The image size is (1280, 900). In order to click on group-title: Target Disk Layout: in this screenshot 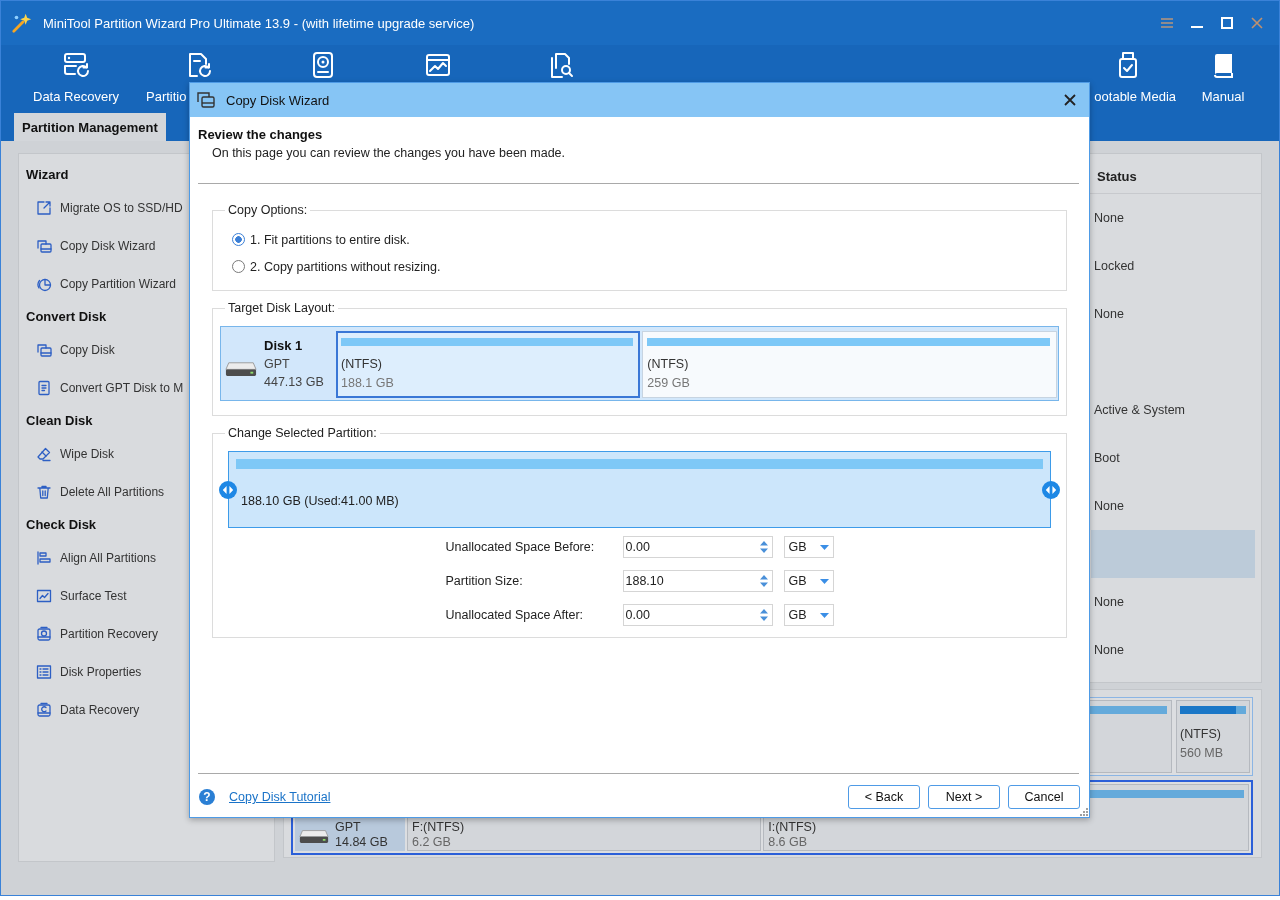, I will do `click(281, 308)`.